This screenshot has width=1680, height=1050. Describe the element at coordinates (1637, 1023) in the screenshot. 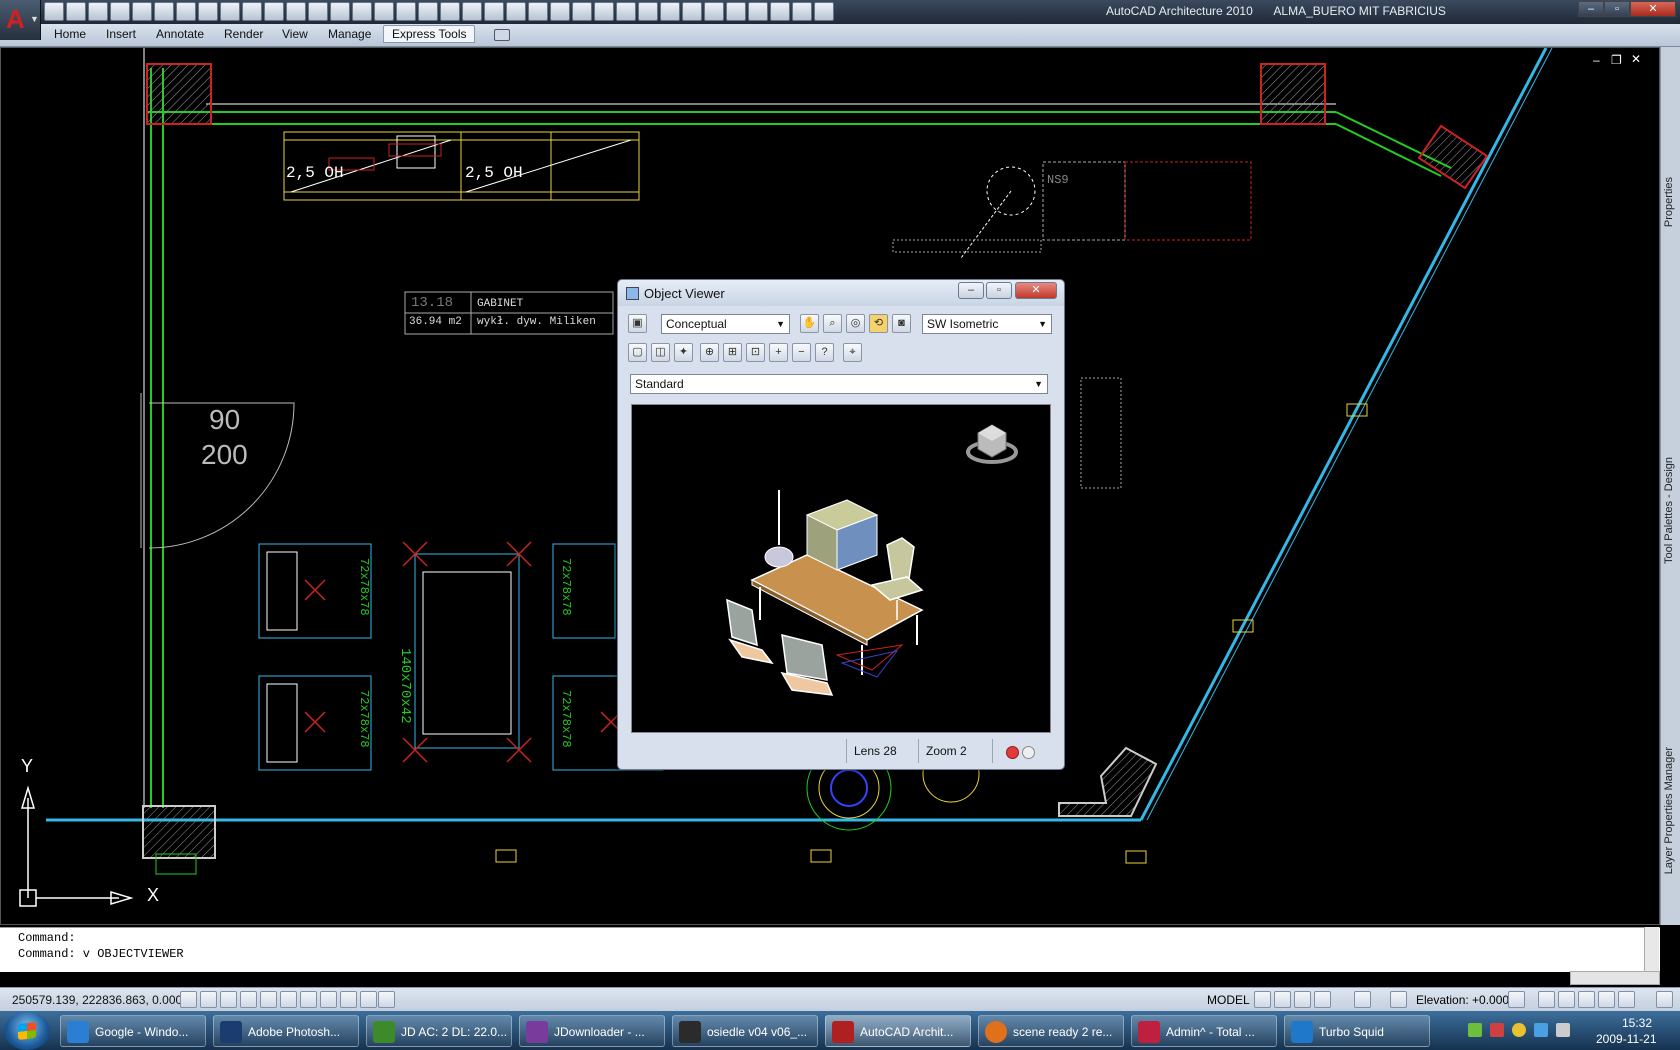

I see `clock-time: 15:32` at that location.